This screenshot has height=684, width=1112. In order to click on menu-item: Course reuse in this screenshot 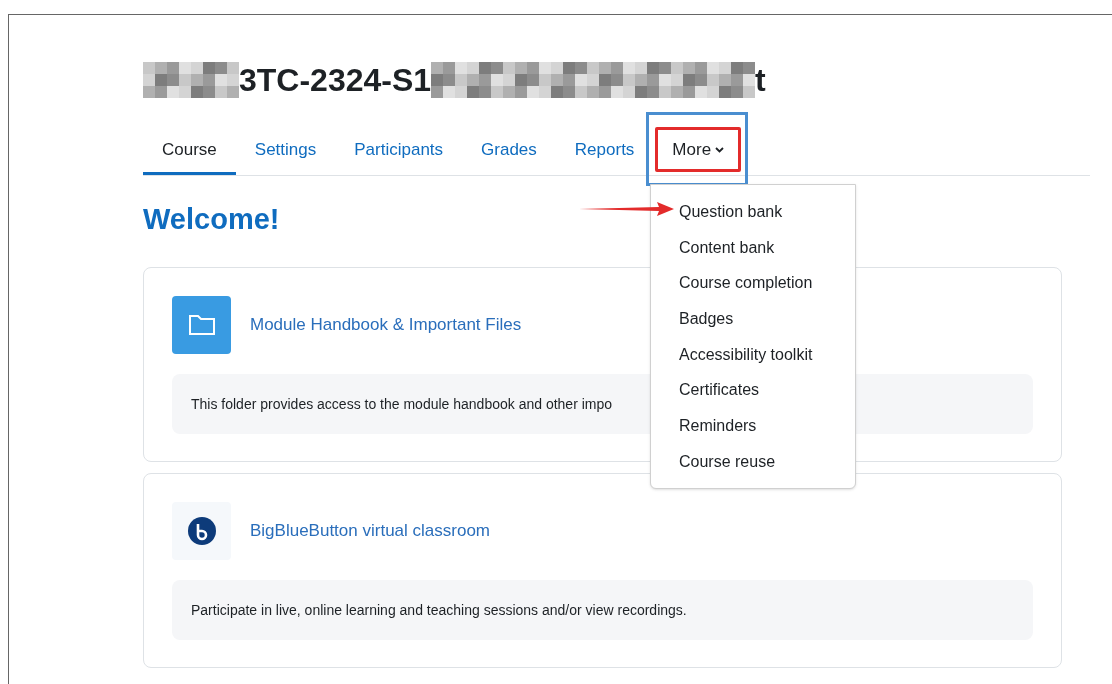, I will do `click(753, 461)`.